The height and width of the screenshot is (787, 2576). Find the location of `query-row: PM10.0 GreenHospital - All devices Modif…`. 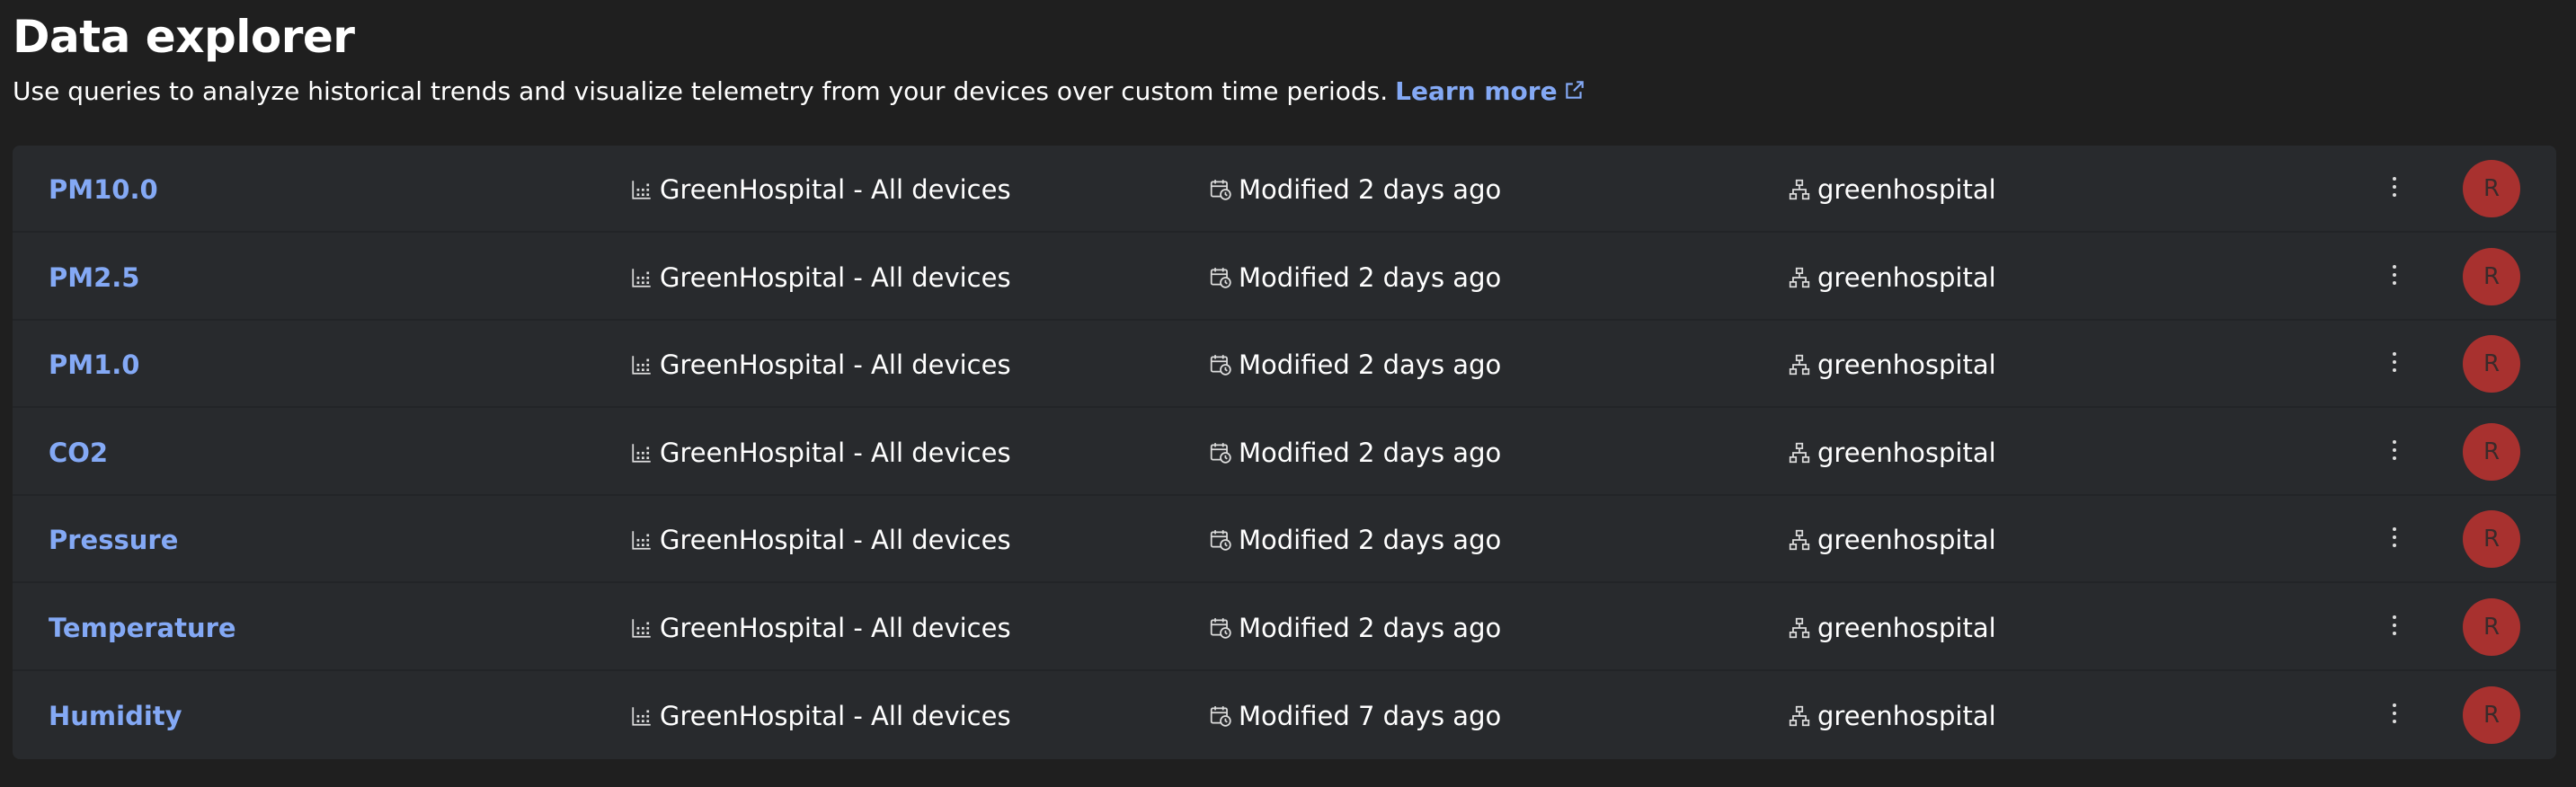

query-row: PM10.0 GreenHospital - All devices Modif… is located at coordinates (1284, 189).